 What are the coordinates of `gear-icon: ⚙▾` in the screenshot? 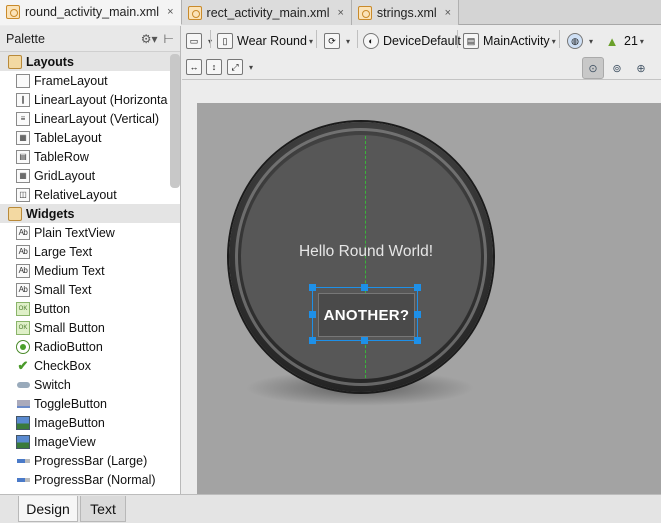 It's located at (149, 39).